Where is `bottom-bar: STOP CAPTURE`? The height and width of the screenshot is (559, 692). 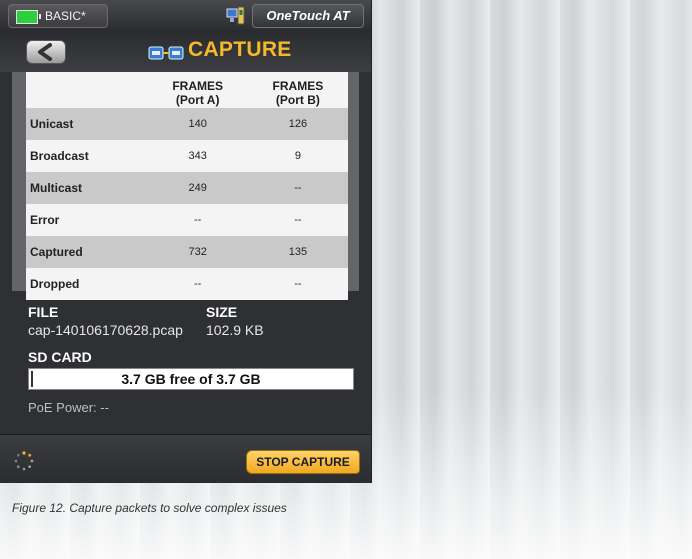
bottom-bar: STOP CAPTURE is located at coordinates (185, 458).